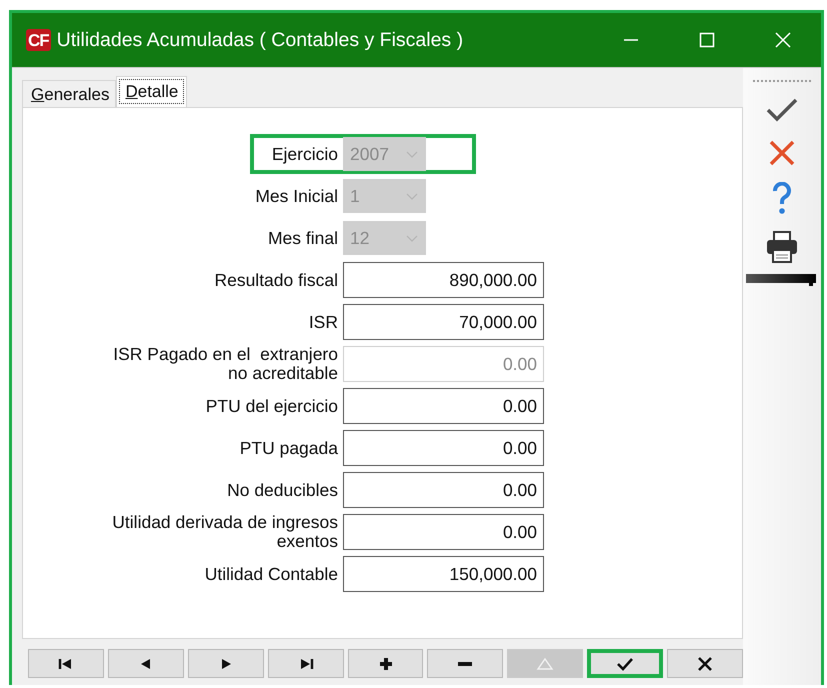 This screenshot has height=688, width=827. Describe the element at coordinates (782, 279) in the screenshot. I see `toolbar-bar-icon` at that location.